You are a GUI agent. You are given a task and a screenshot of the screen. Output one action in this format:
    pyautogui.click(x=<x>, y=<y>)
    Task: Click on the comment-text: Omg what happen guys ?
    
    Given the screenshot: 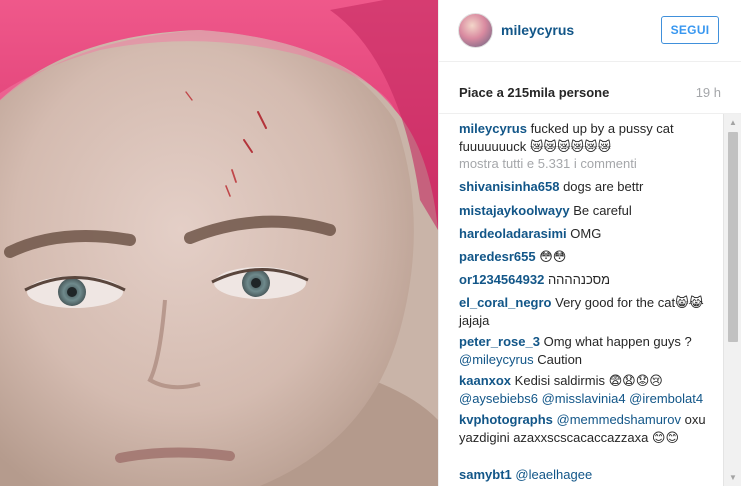 What is the action you would take?
    pyautogui.click(x=617, y=341)
    